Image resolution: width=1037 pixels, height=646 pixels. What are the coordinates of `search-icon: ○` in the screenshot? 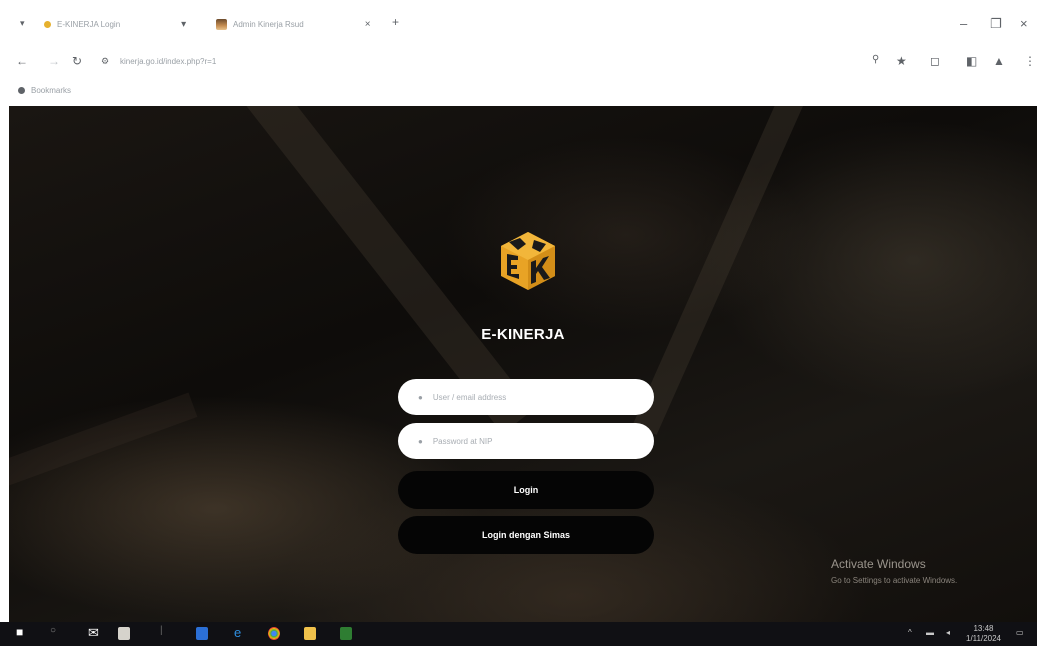 It's located at (53, 630).